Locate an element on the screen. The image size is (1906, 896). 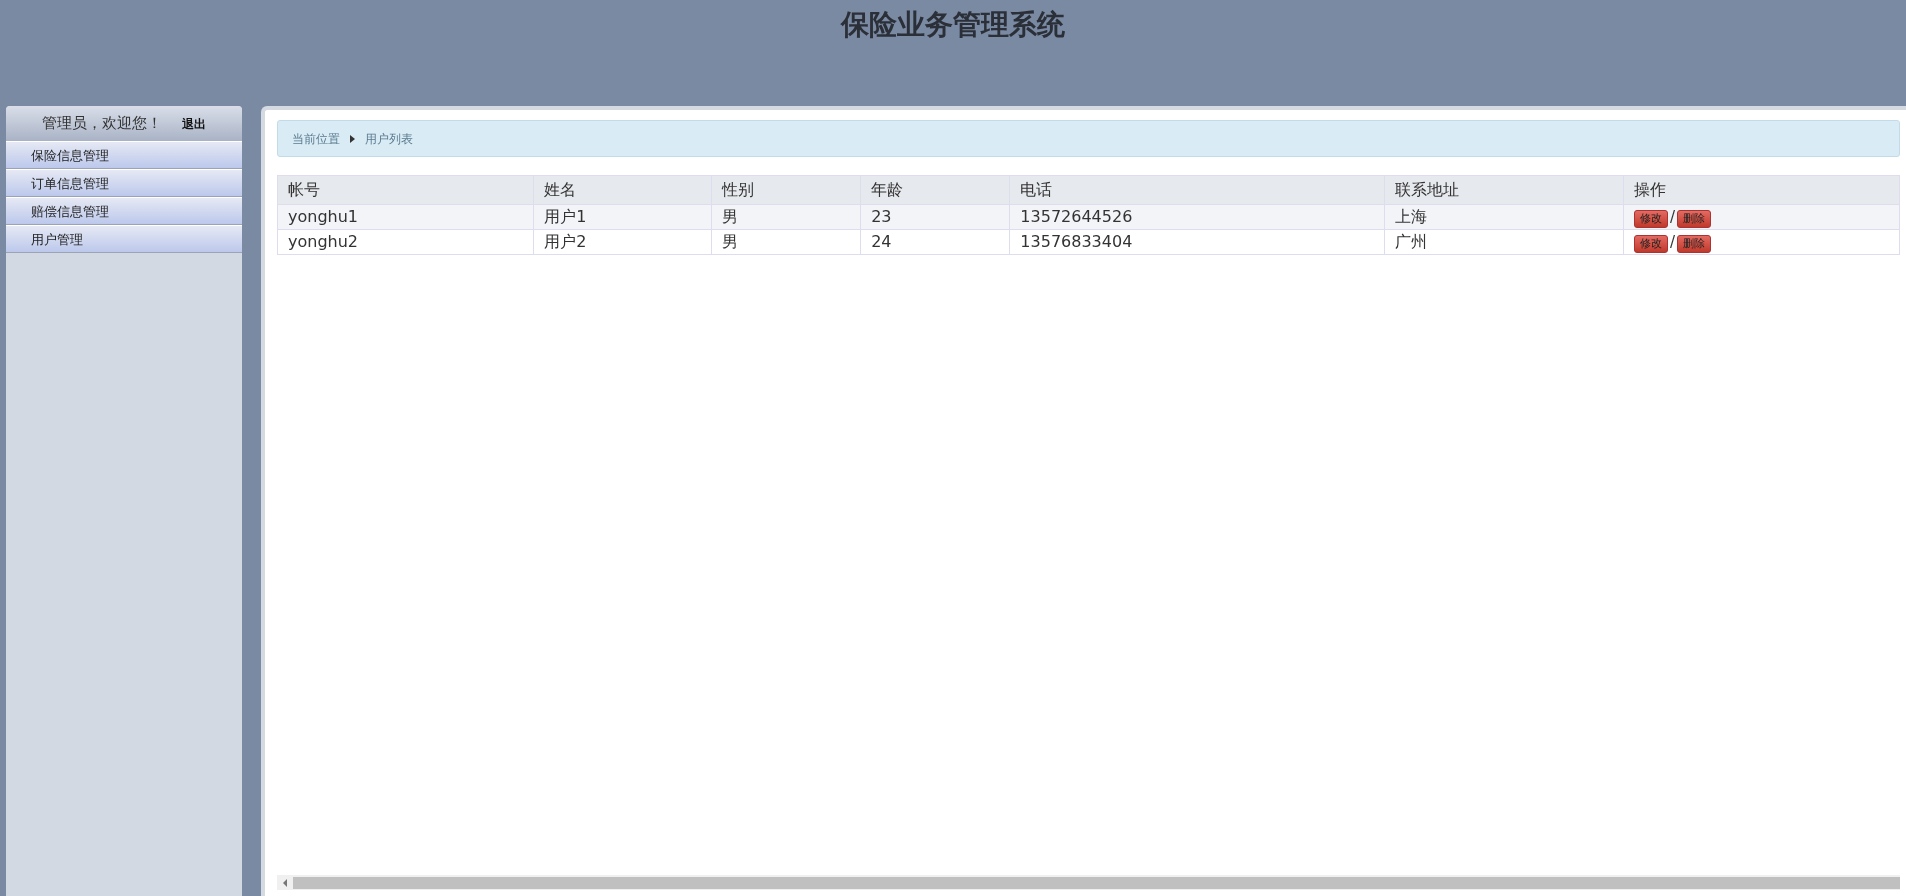
column-header: 操作 is located at coordinates (1761, 190).